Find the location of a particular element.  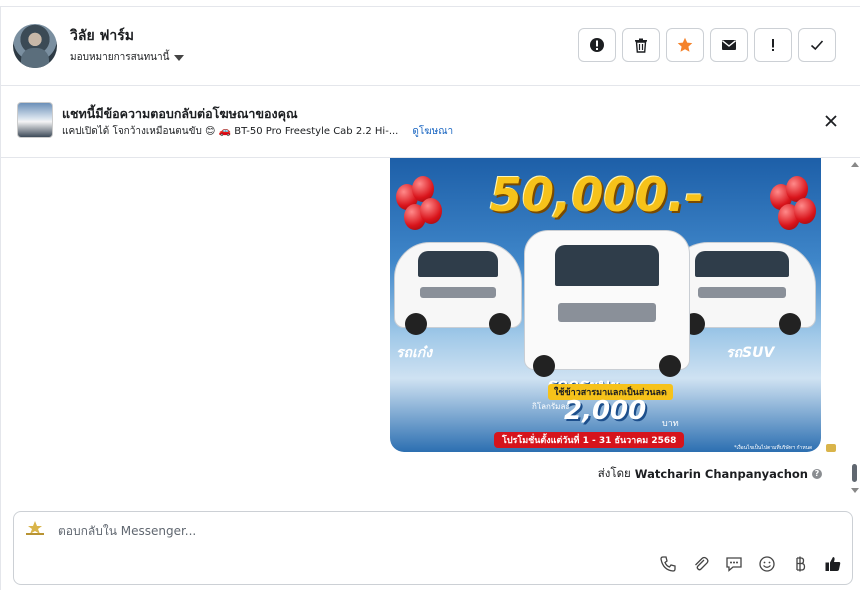

emoji-button is located at coordinates (766, 563).